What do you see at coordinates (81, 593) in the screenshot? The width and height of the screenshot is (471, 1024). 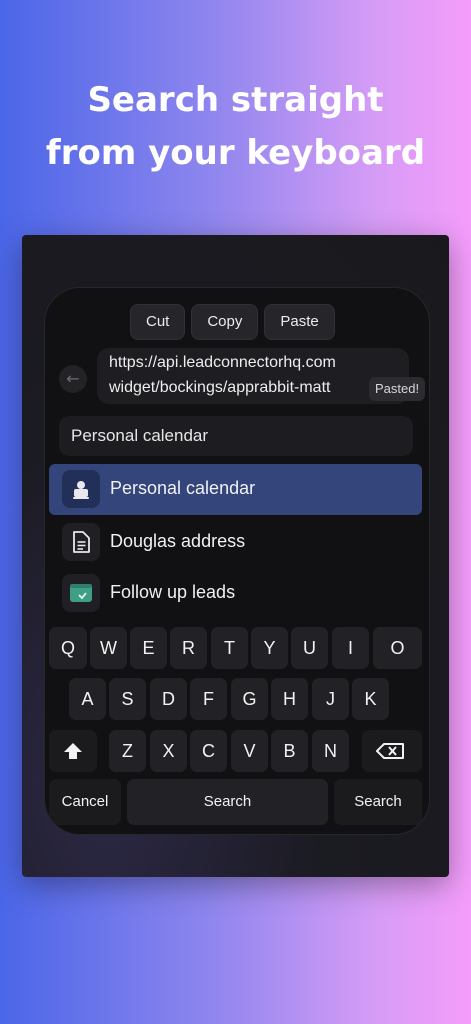 I see `window-check-icon` at bounding box center [81, 593].